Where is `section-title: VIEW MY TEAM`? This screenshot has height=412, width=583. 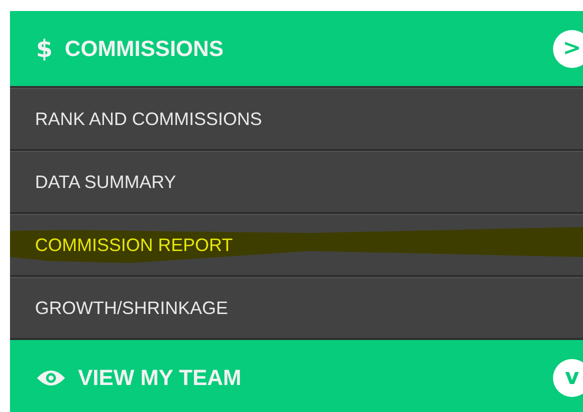
section-title: VIEW MY TEAM is located at coordinates (160, 377).